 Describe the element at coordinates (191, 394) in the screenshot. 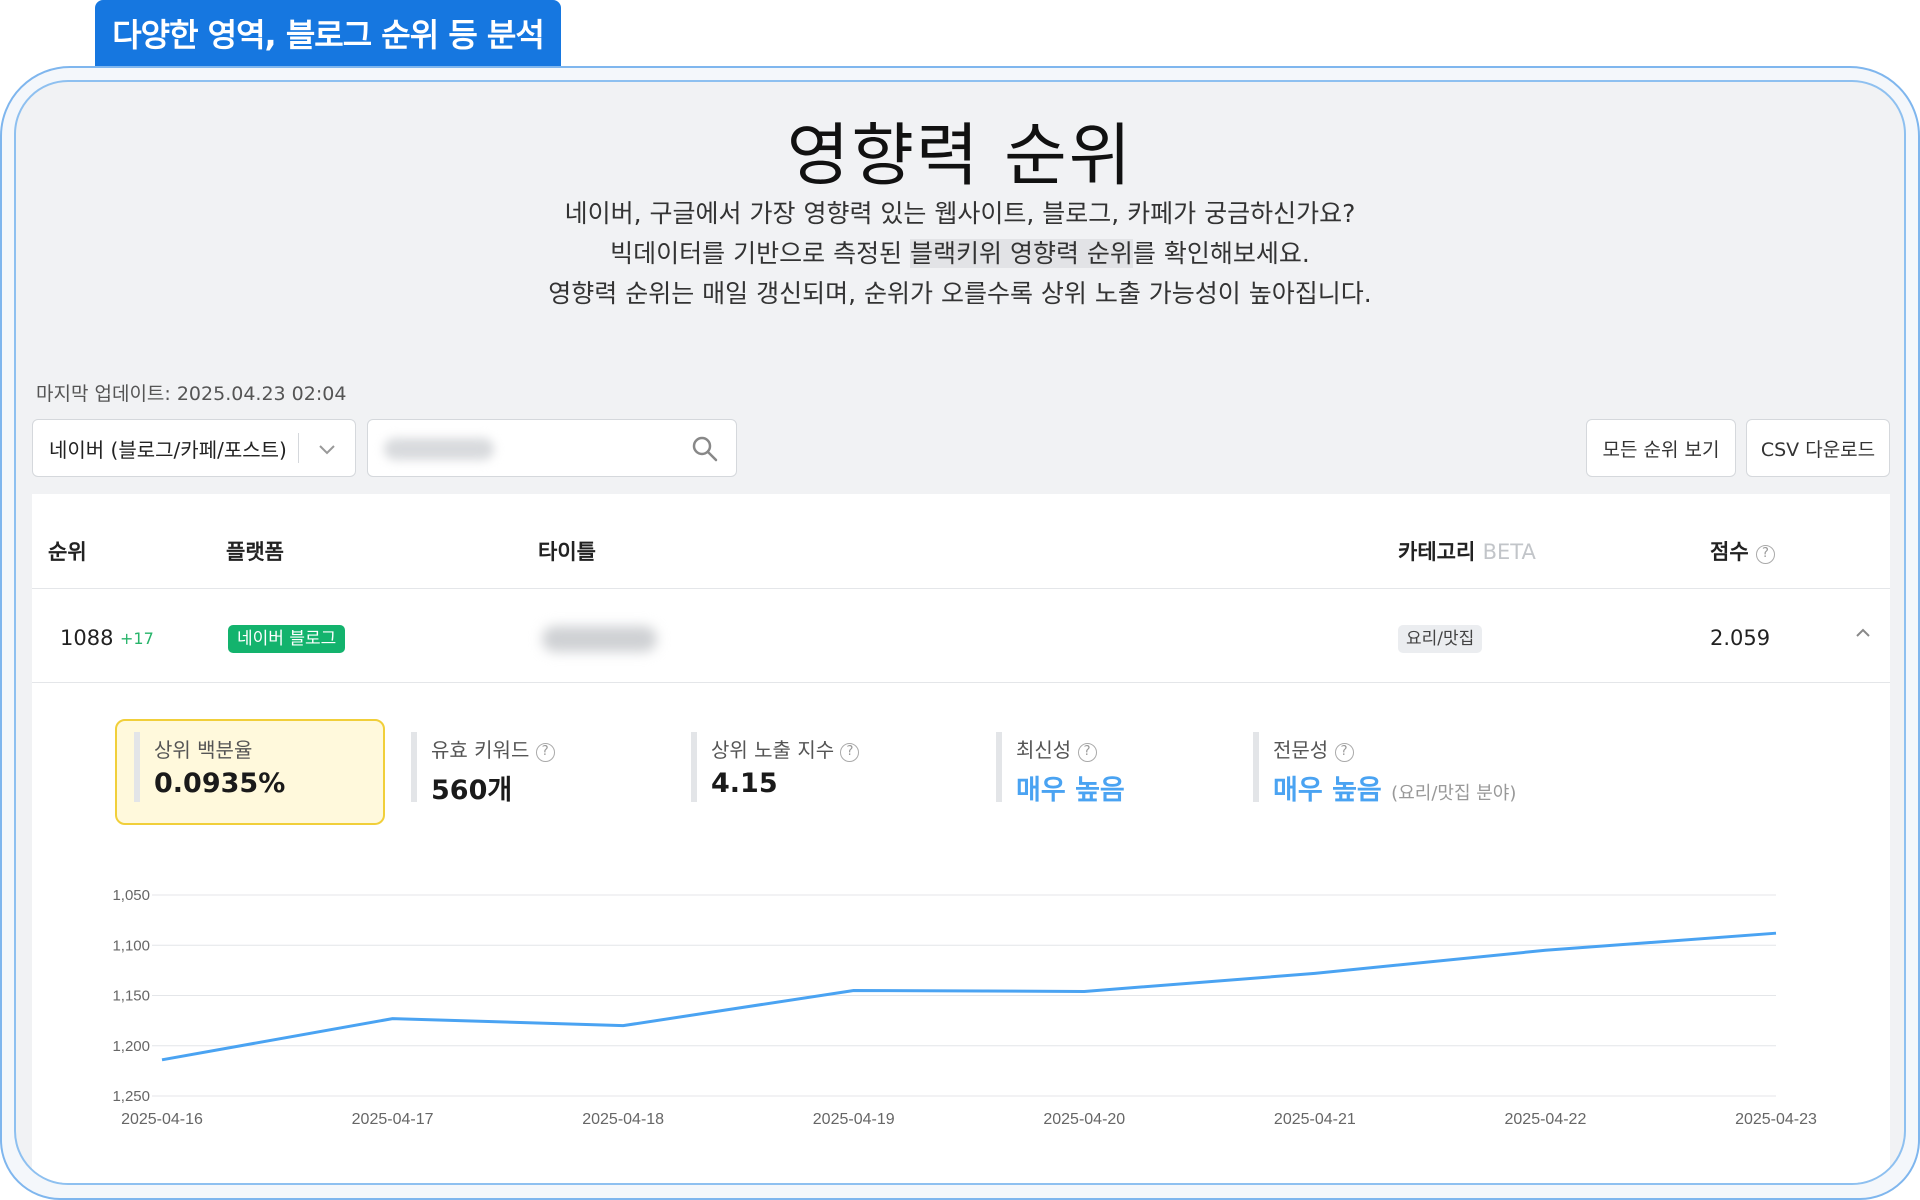

I see `last-updated: 마지막 업데이트: 2025.04.23 02:04` at that location.